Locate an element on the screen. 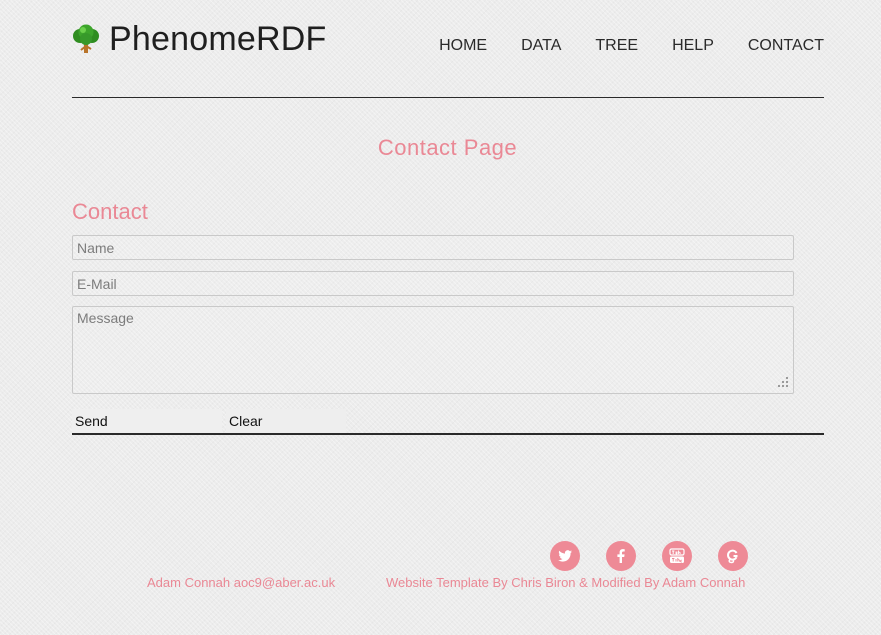  home-logo-link: PhenomeRDF is located at coordinates (199, 39).